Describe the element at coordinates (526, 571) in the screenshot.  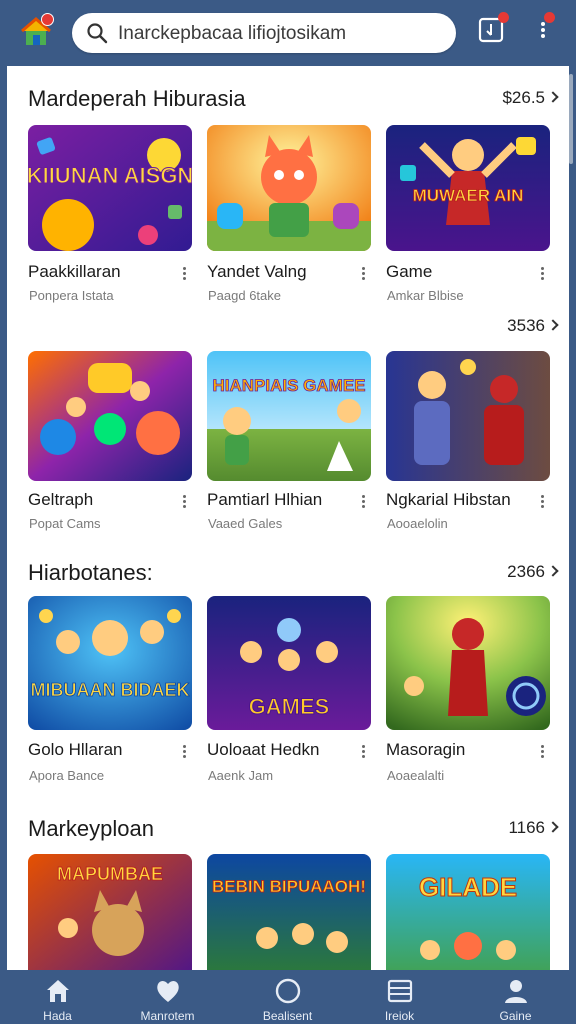
I see `section-more-label: 2366` at that location.